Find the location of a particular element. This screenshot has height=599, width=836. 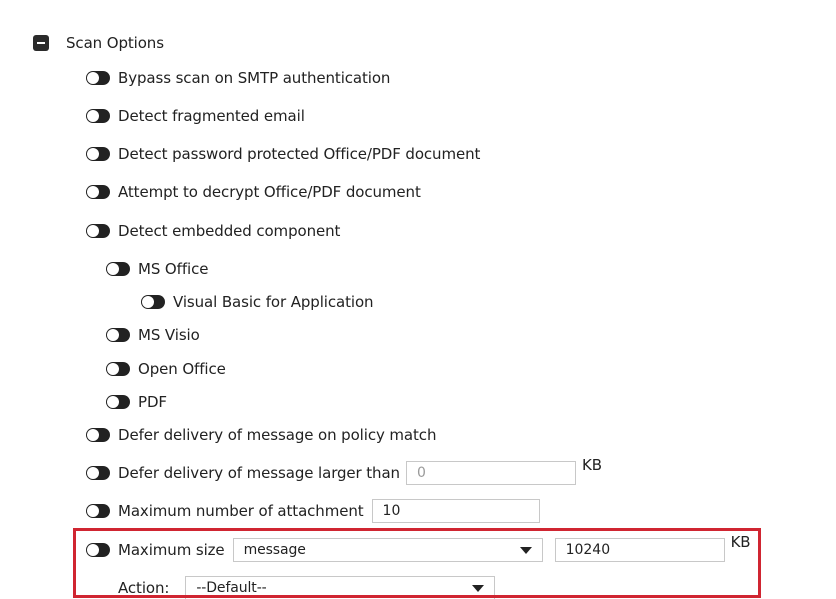

option-open-office: Open Office is located at coordinates (166, 369).